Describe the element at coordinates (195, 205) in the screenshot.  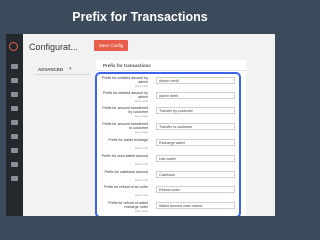
I see `prefix-refund-wallet-recharge-input` at that location.